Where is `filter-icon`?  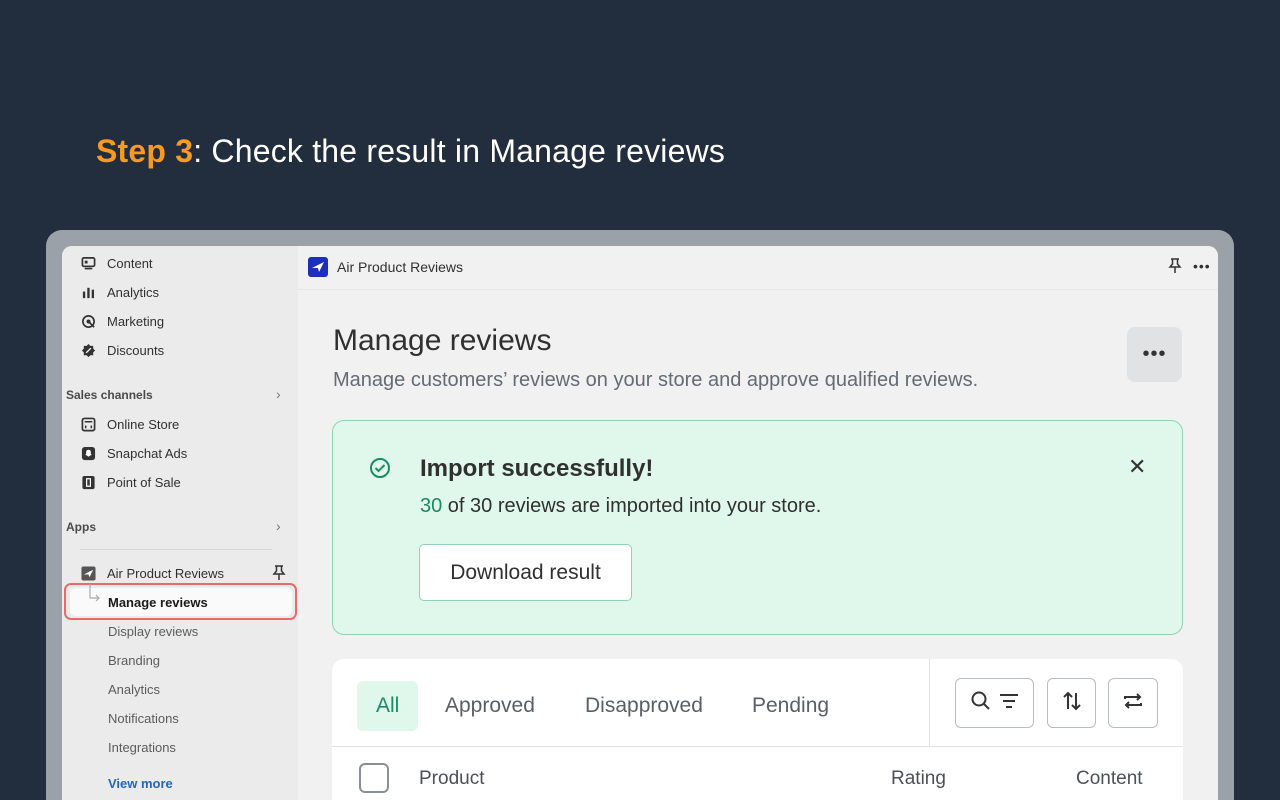
filter-icon is located at coordinates (1009, 703).